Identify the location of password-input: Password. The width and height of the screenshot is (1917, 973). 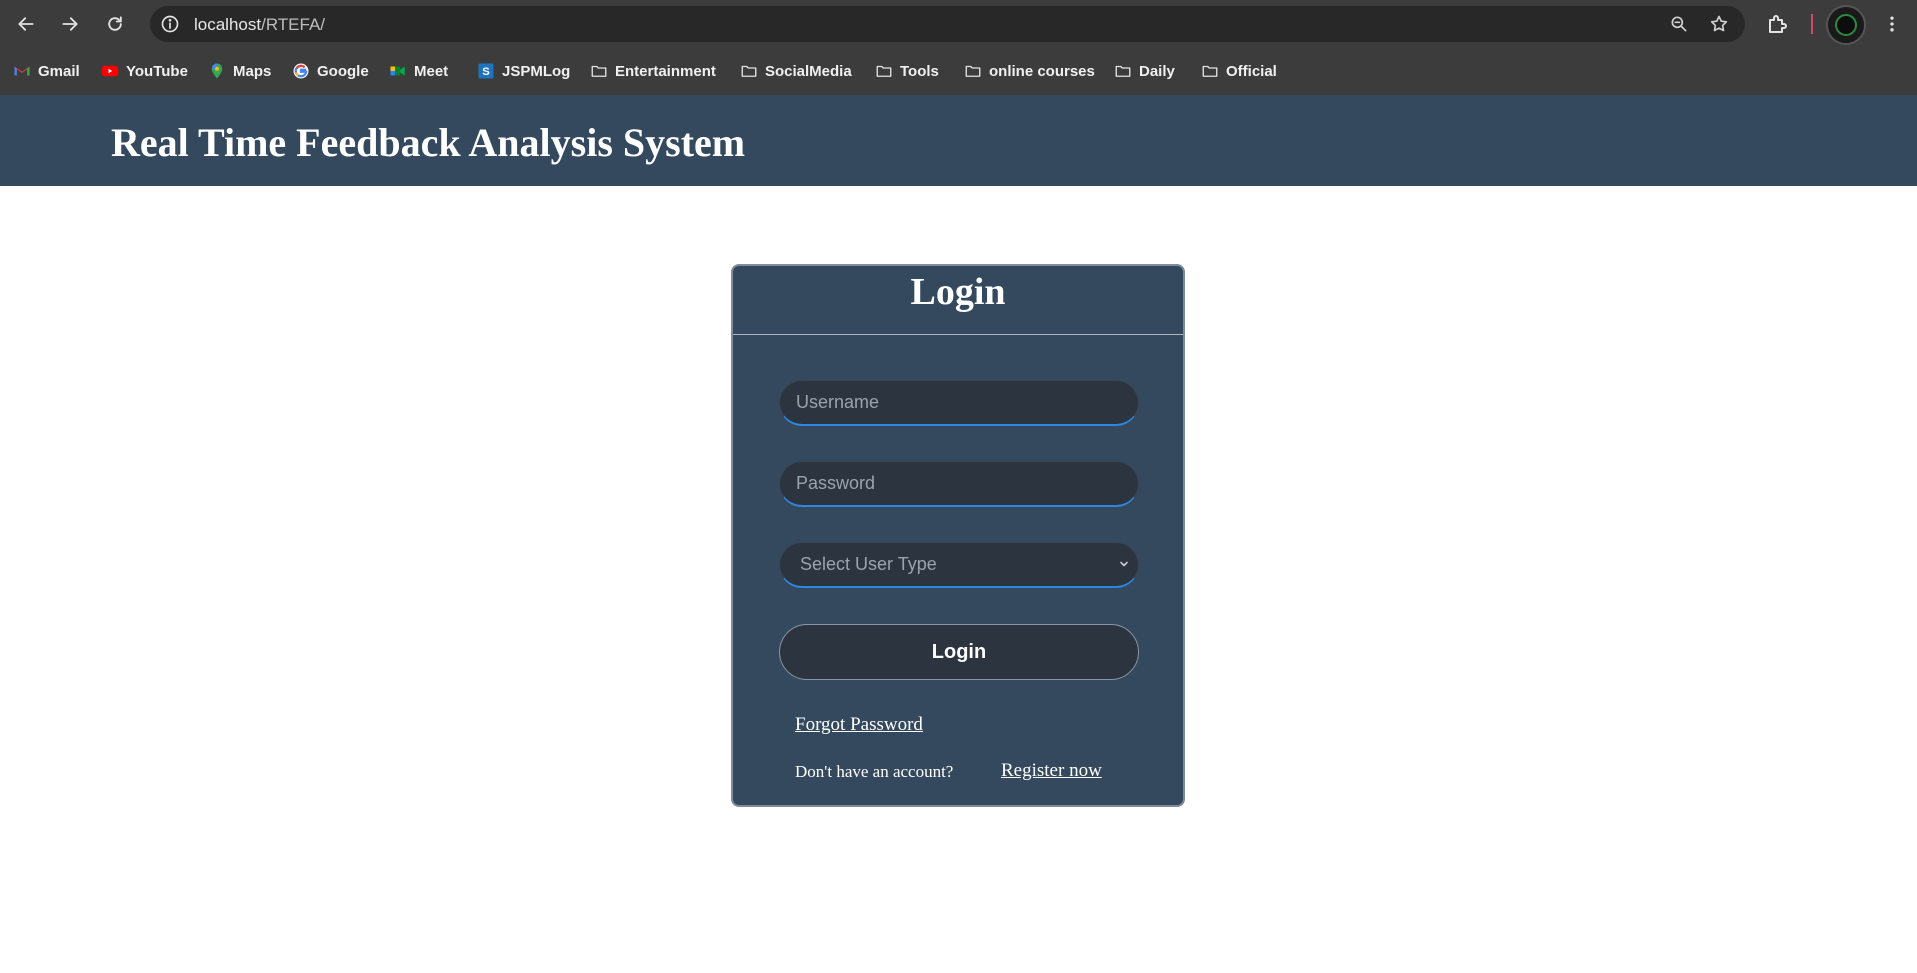
(959, 484).